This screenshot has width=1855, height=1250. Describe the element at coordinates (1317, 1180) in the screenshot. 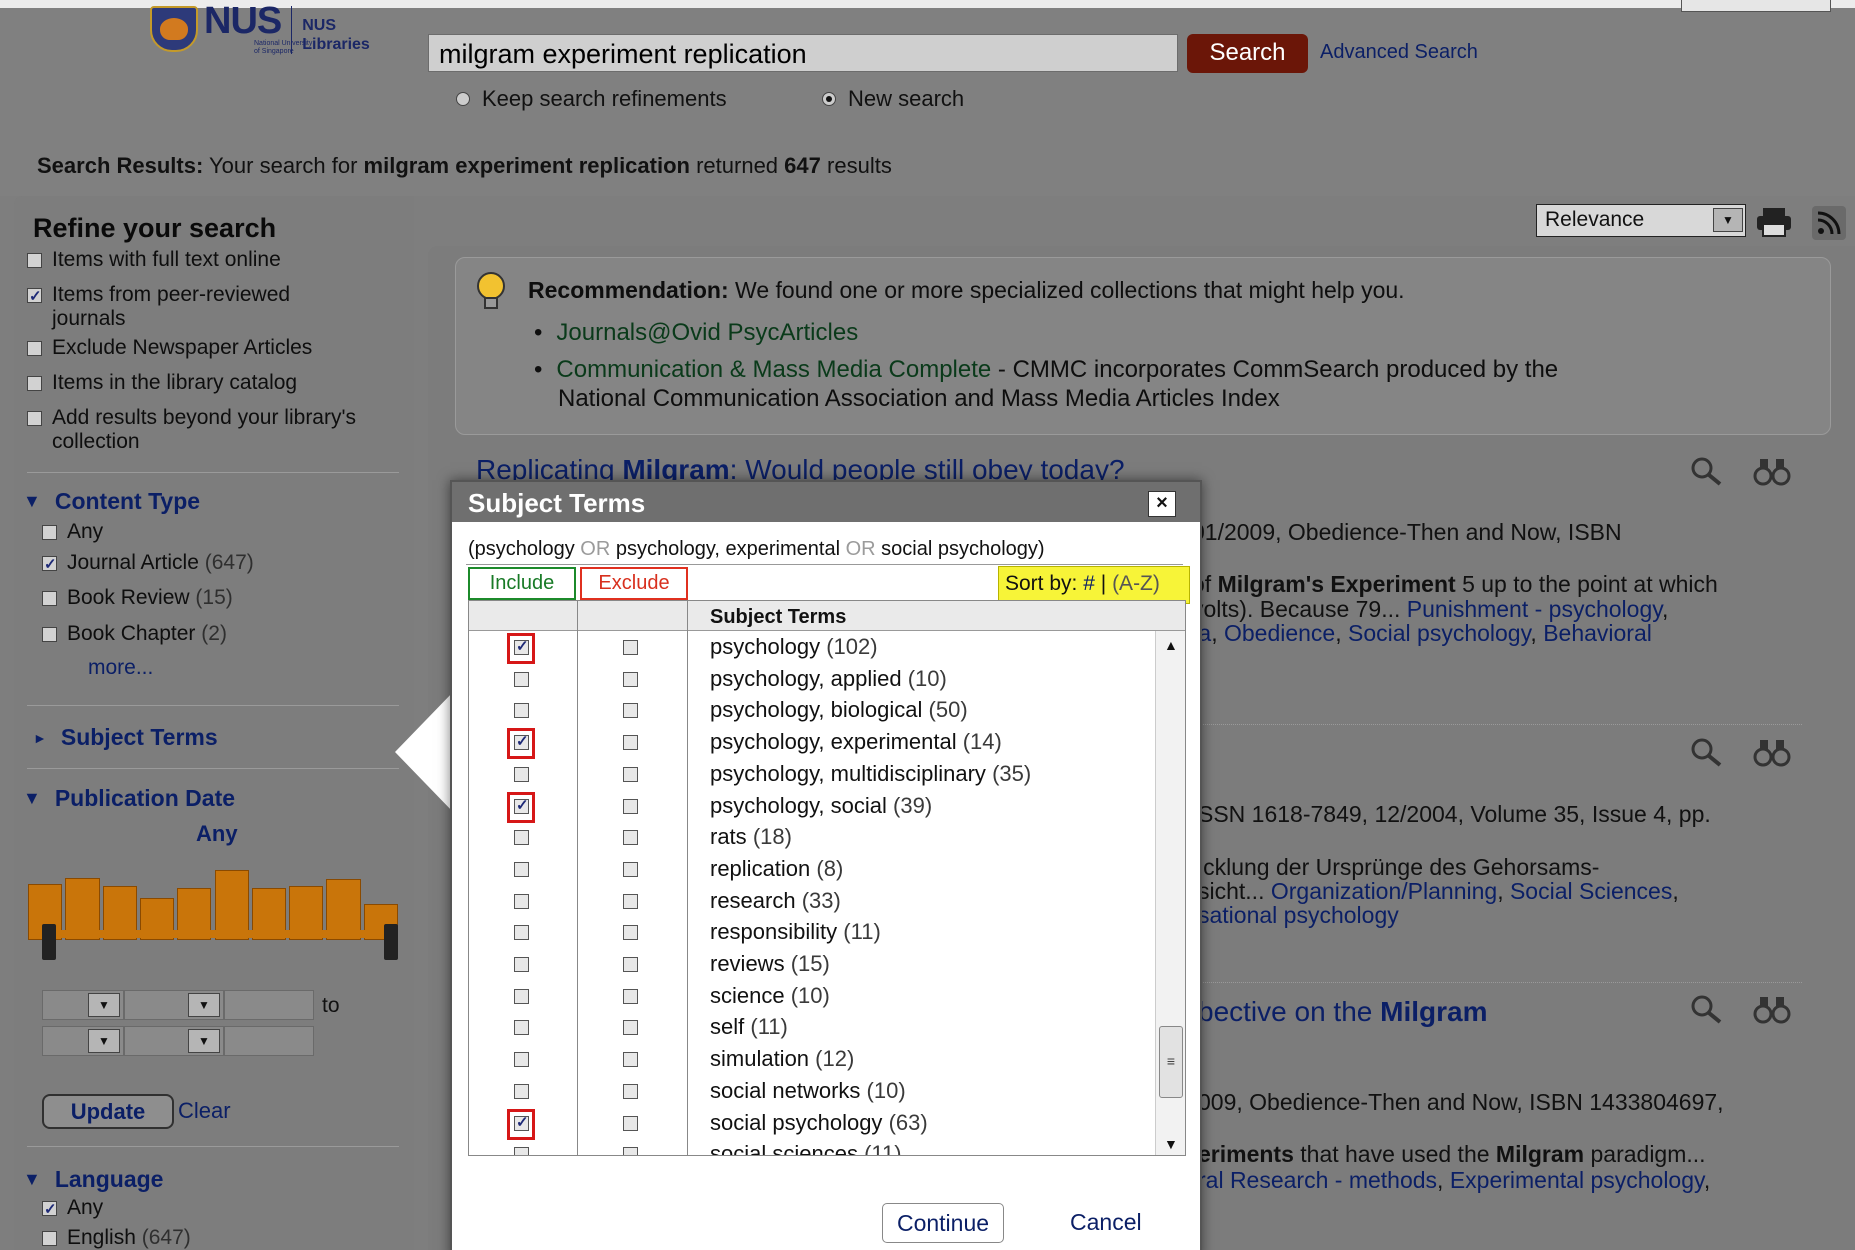

I see `subject-link: ral Research - methods` at that location.